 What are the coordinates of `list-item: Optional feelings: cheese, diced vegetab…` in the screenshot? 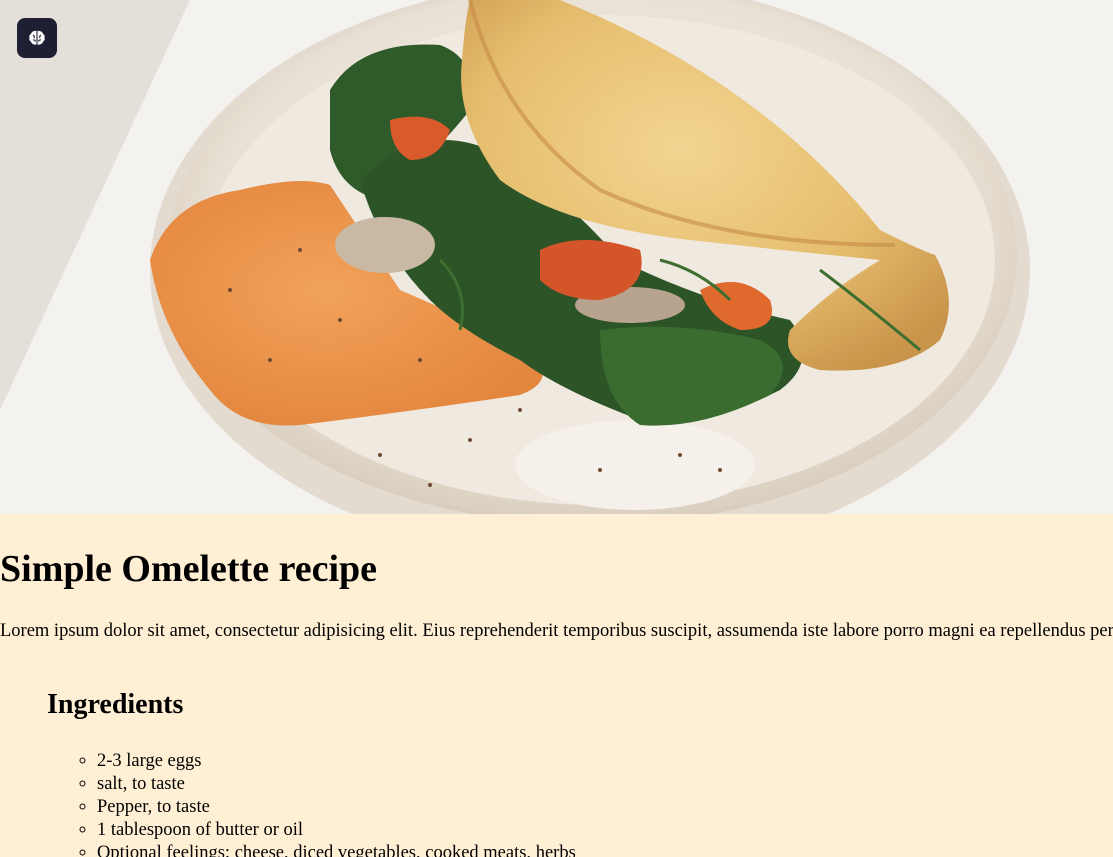 It's located at (336, 849).